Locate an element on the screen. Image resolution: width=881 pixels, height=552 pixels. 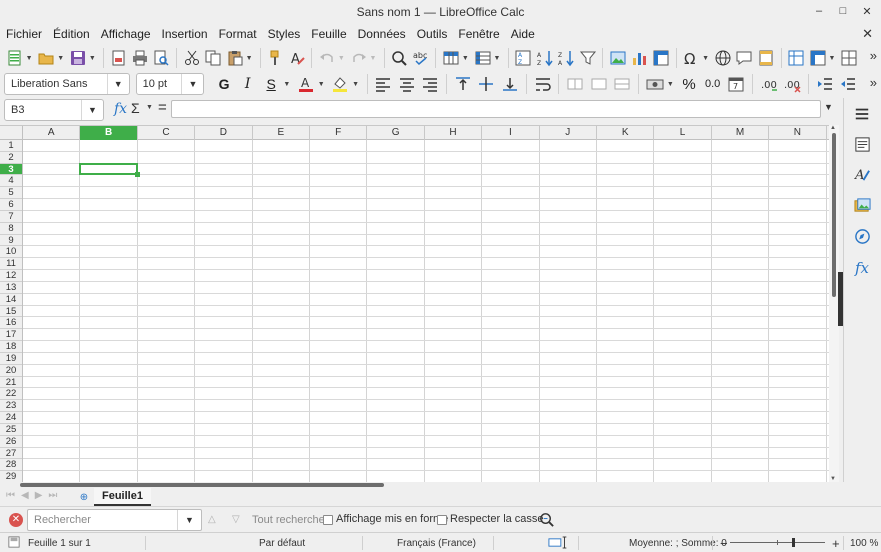
column-header-g: G is located at coordinates (396, 133).